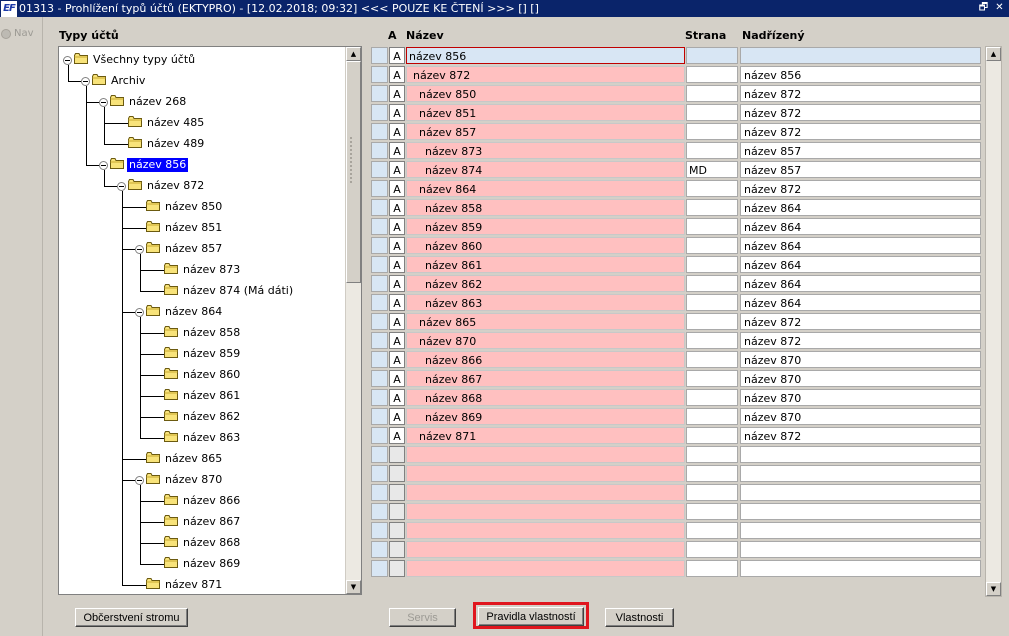  What do you see at coordinates (545, 150) in the screenshot?
I see `cell-name: název 873` at bounding box center [545, 150].